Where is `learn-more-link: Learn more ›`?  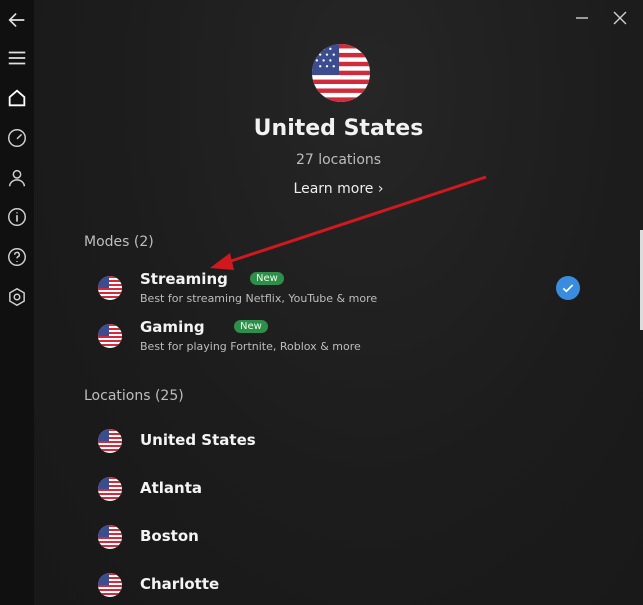
learn-more-link: Learn more › is located at coordinates (338, 189).